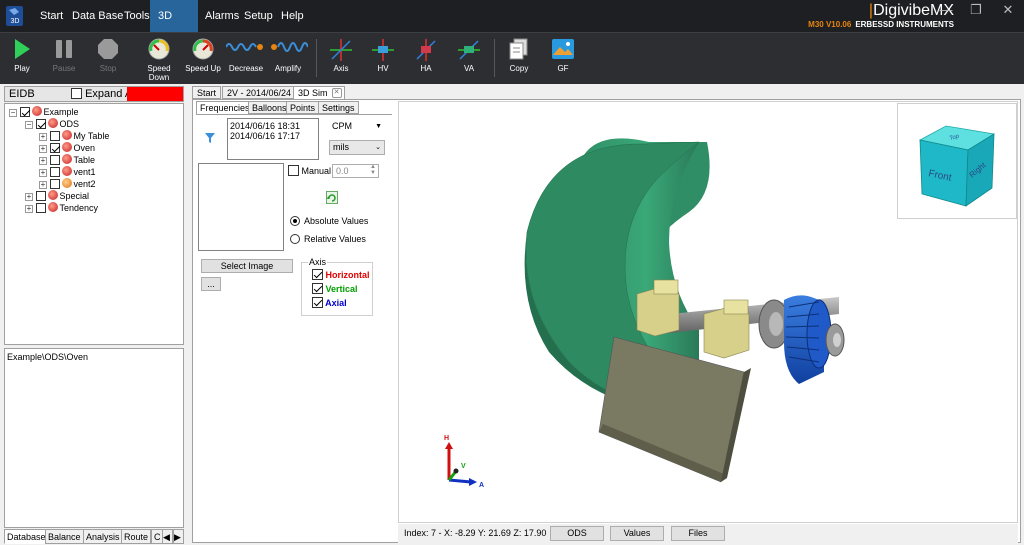 The height and width of the screenshot is (545, 1024). I want to click on tab-route: Route, so click(136, 536).